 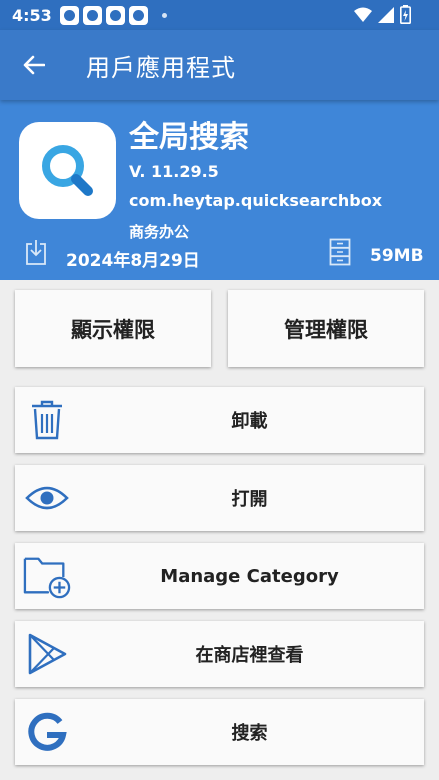 I want to click on open-button: 打開, so click(x=219, y=498).